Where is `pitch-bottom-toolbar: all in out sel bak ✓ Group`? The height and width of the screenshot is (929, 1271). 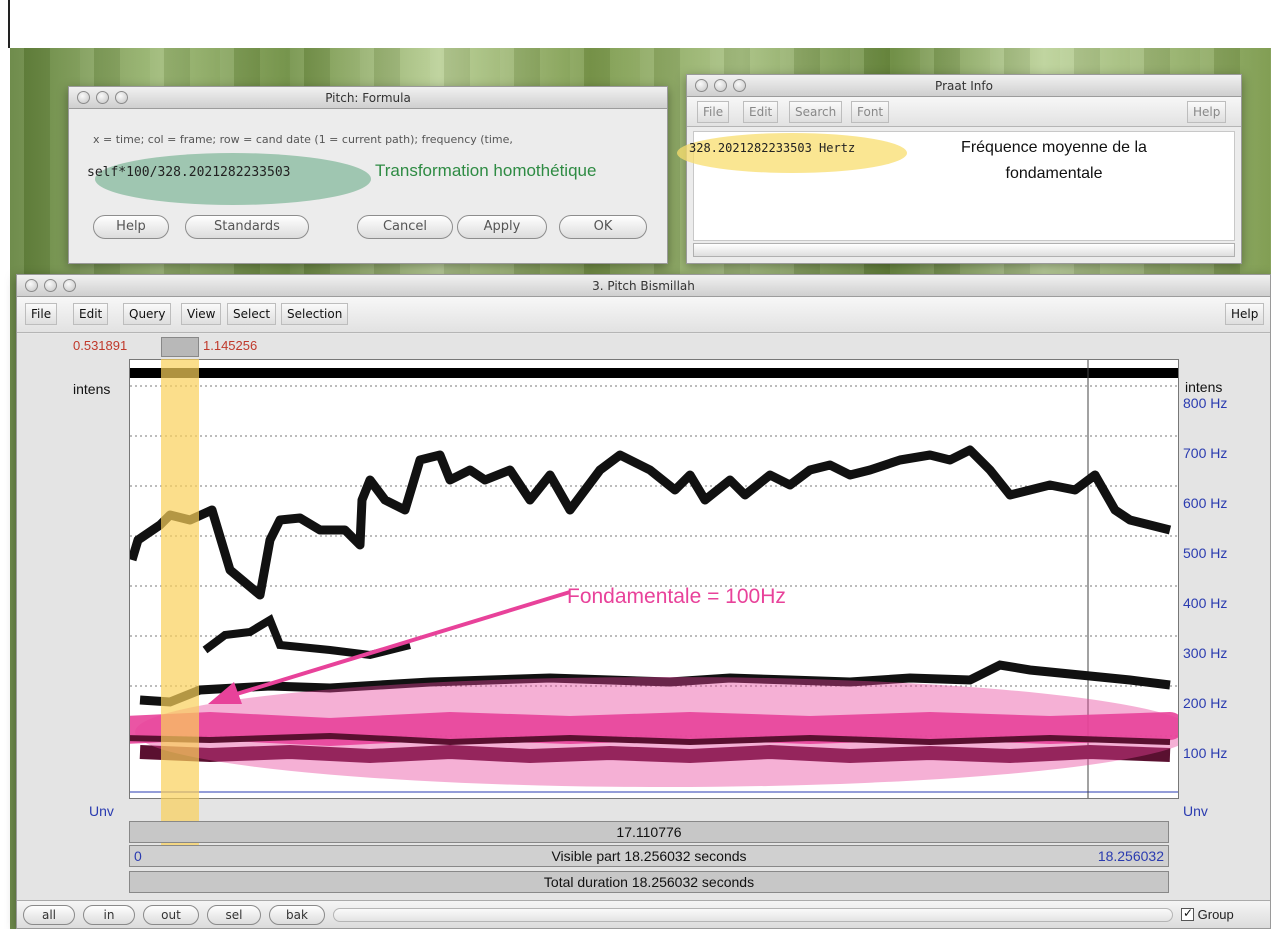
pitch-bottom-toolbar: all in out sel bak ✓ Group is located at coordinates (643, 914).